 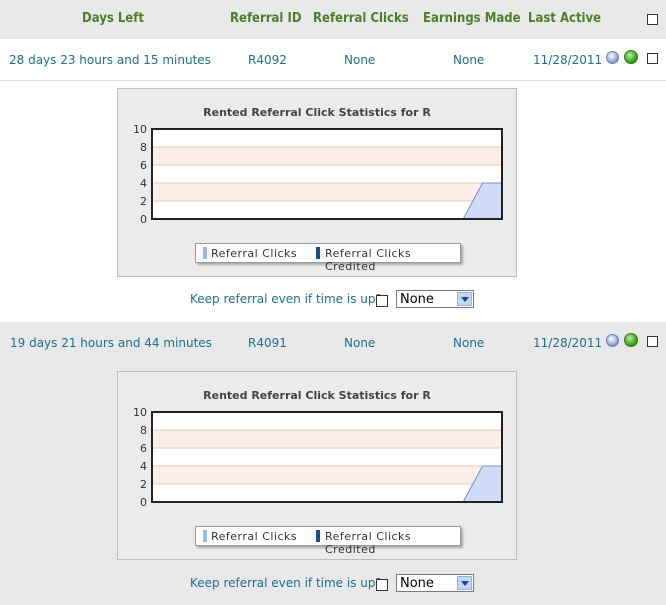 I want to click on header-days-left: Days Left, so click(x=113, y=18).